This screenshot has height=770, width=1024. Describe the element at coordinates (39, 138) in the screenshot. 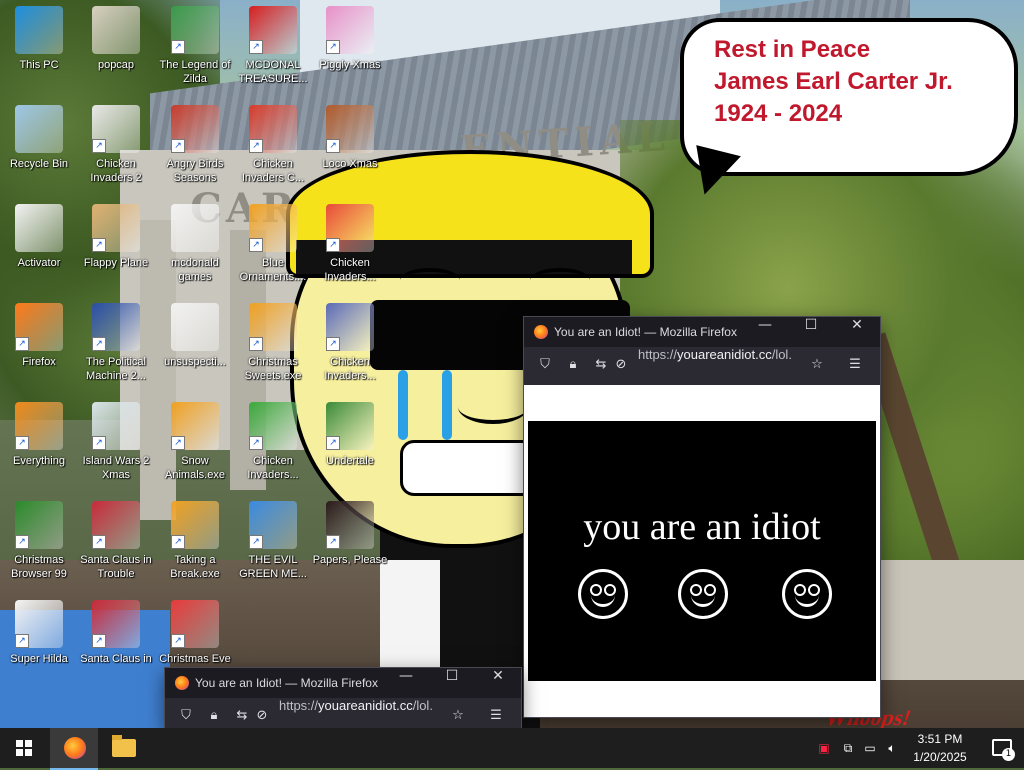

I see `desktop-icon: Recycle Bin` at that location.